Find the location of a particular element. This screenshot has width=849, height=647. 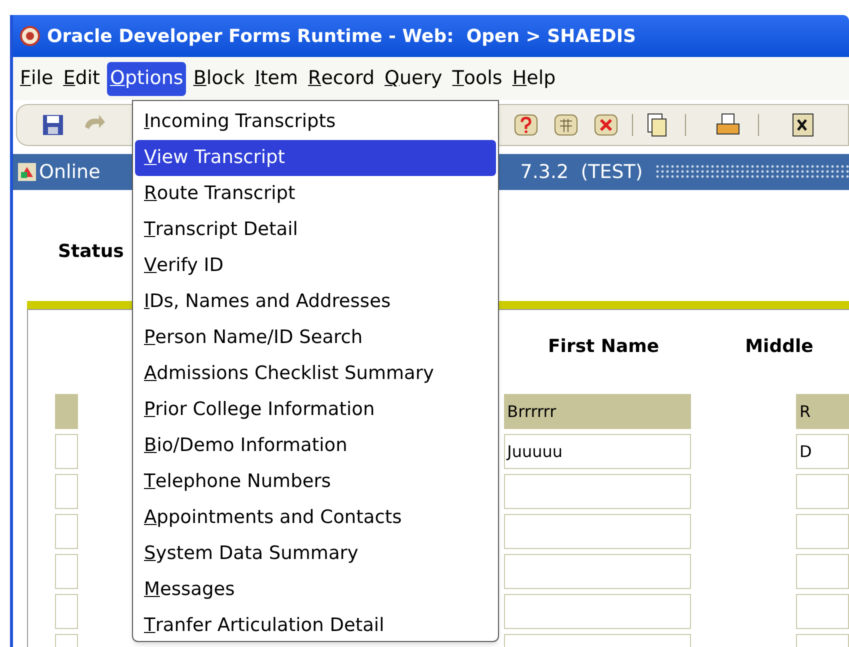

column-header: First Name is located at coordinates (604, 346).